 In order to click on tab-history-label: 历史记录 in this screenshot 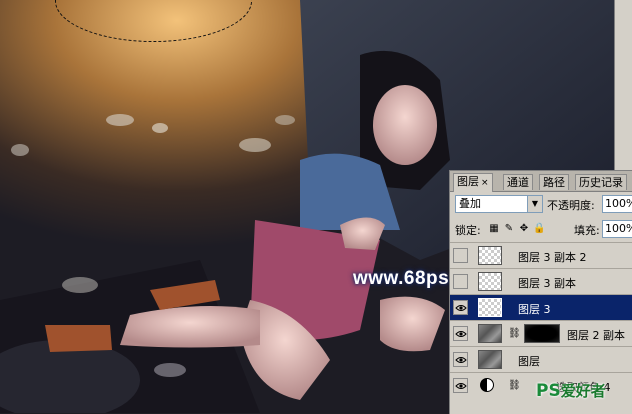, I will do `click(601, 182)`.